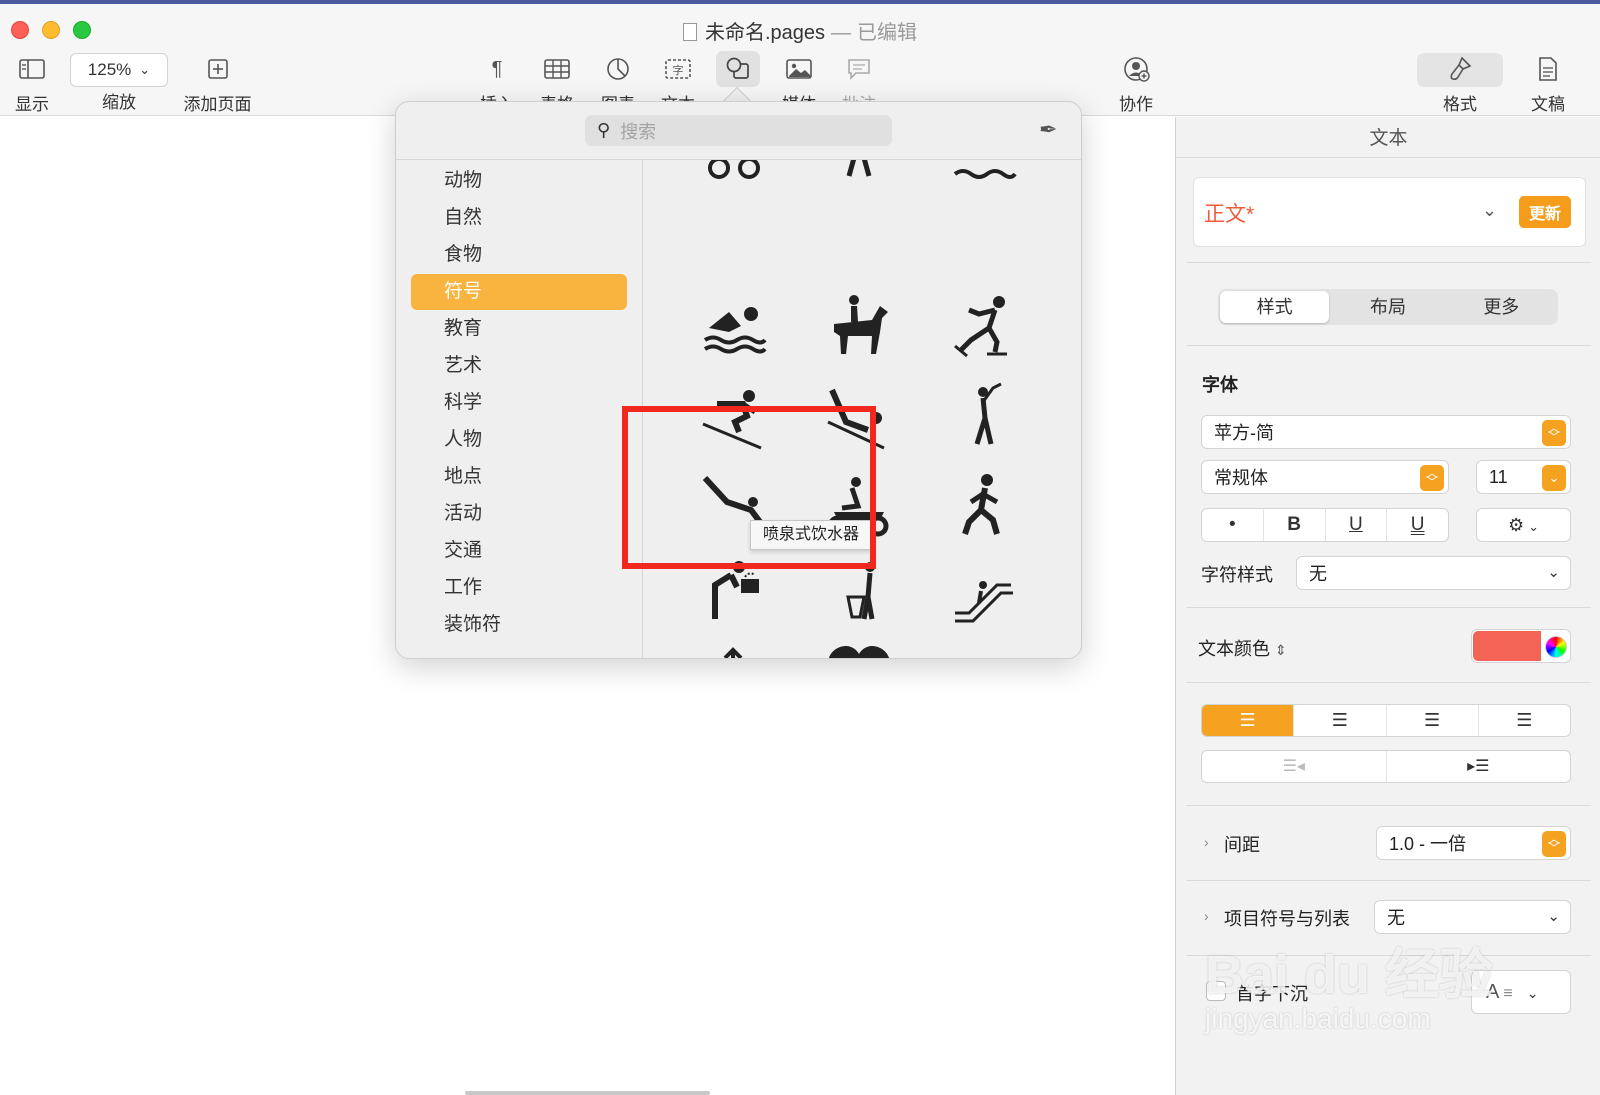 The width and height of the screenshot is (1600, 1095). I want to click on horse-riding-icon, so click(859, 327).